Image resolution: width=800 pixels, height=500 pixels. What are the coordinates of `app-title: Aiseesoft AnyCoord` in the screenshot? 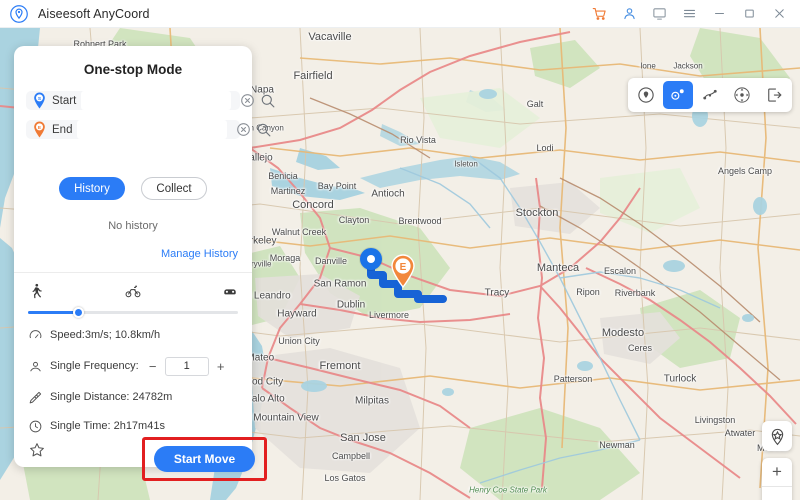 It's located at (94, 13).